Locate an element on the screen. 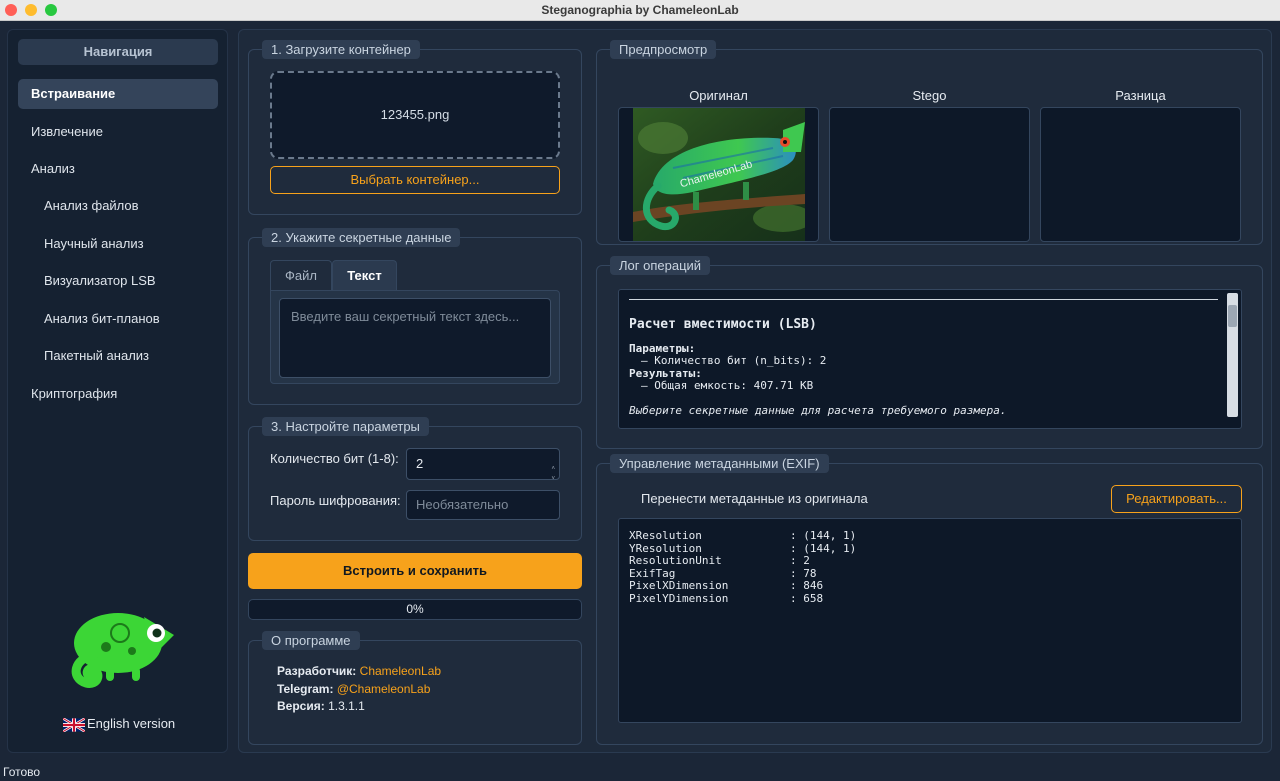 The image size is (1280, 781). bits-label: Количество бит (1-8): is located at coordinates (334, 458).